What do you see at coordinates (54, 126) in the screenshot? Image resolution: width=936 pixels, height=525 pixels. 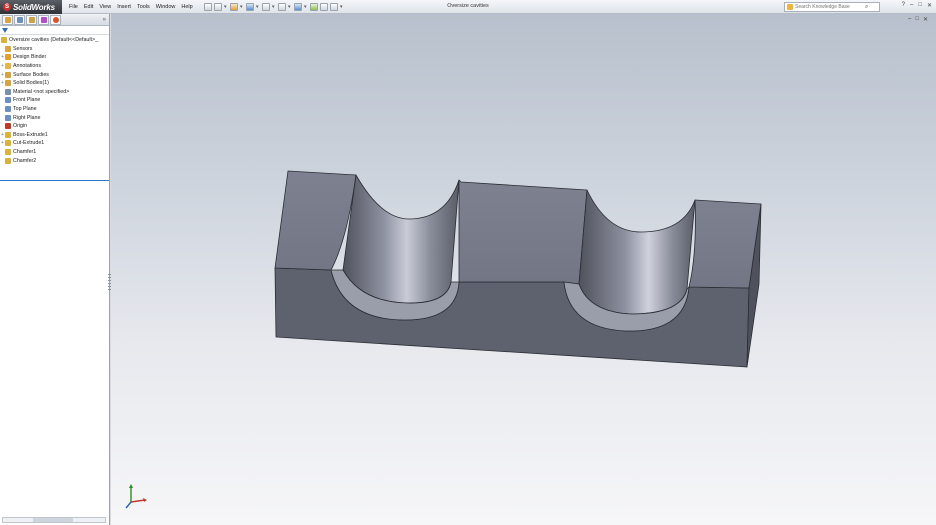 I see `tree-item: Origin` at bounding box center [54, 126].